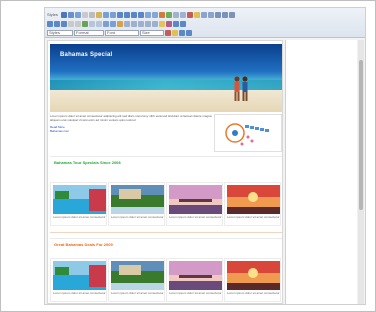  I want to click on textfield-icon, so click(148, 23).